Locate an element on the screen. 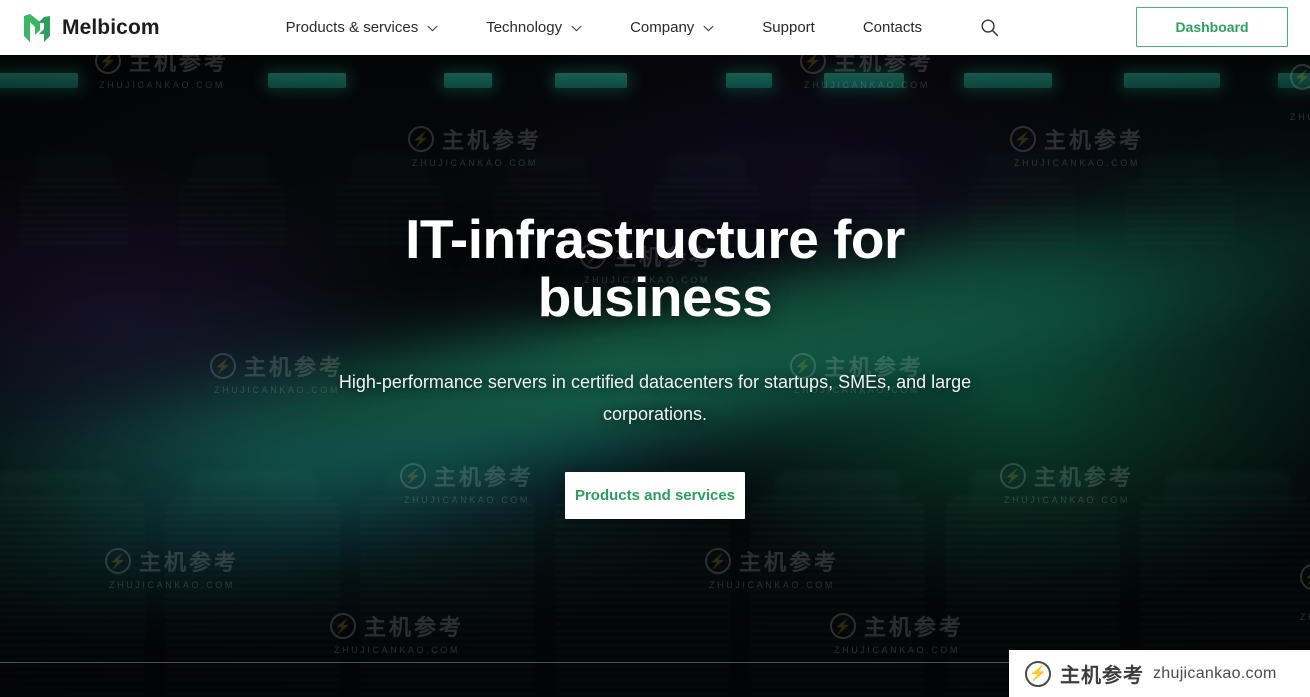  page-title: IT-infrastructure for business is located at coordinates (655, 268).